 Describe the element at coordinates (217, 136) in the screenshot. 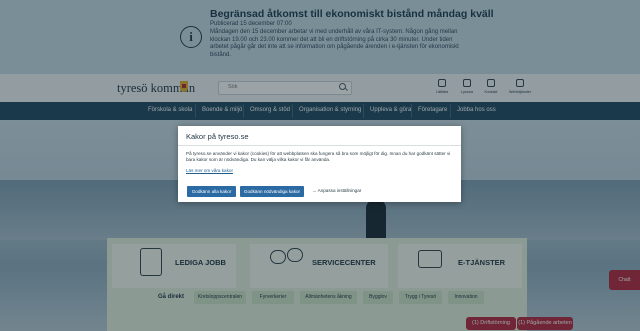

I see `modal-title: Kakor på tyreso.se` at that location.